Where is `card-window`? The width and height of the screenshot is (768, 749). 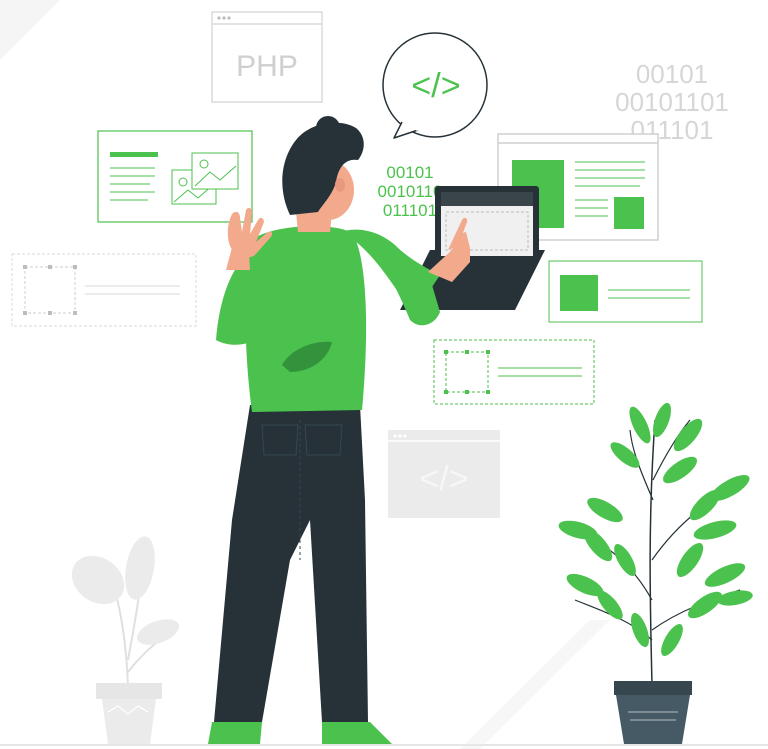 card-window is located at coordinates (625, 291).